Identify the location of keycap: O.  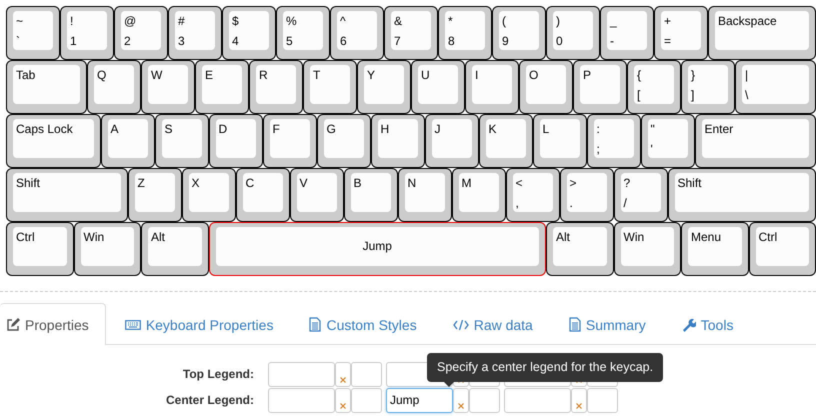
(546, 87).